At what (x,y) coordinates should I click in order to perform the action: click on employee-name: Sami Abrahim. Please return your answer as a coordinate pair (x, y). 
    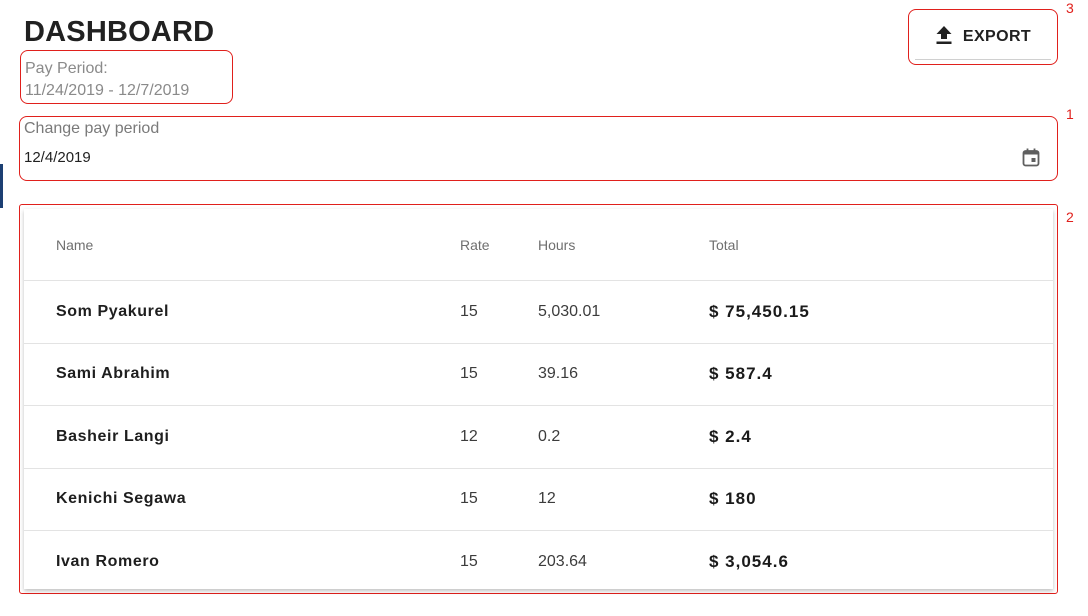
    Looking at the image, I should click on (113, 374).